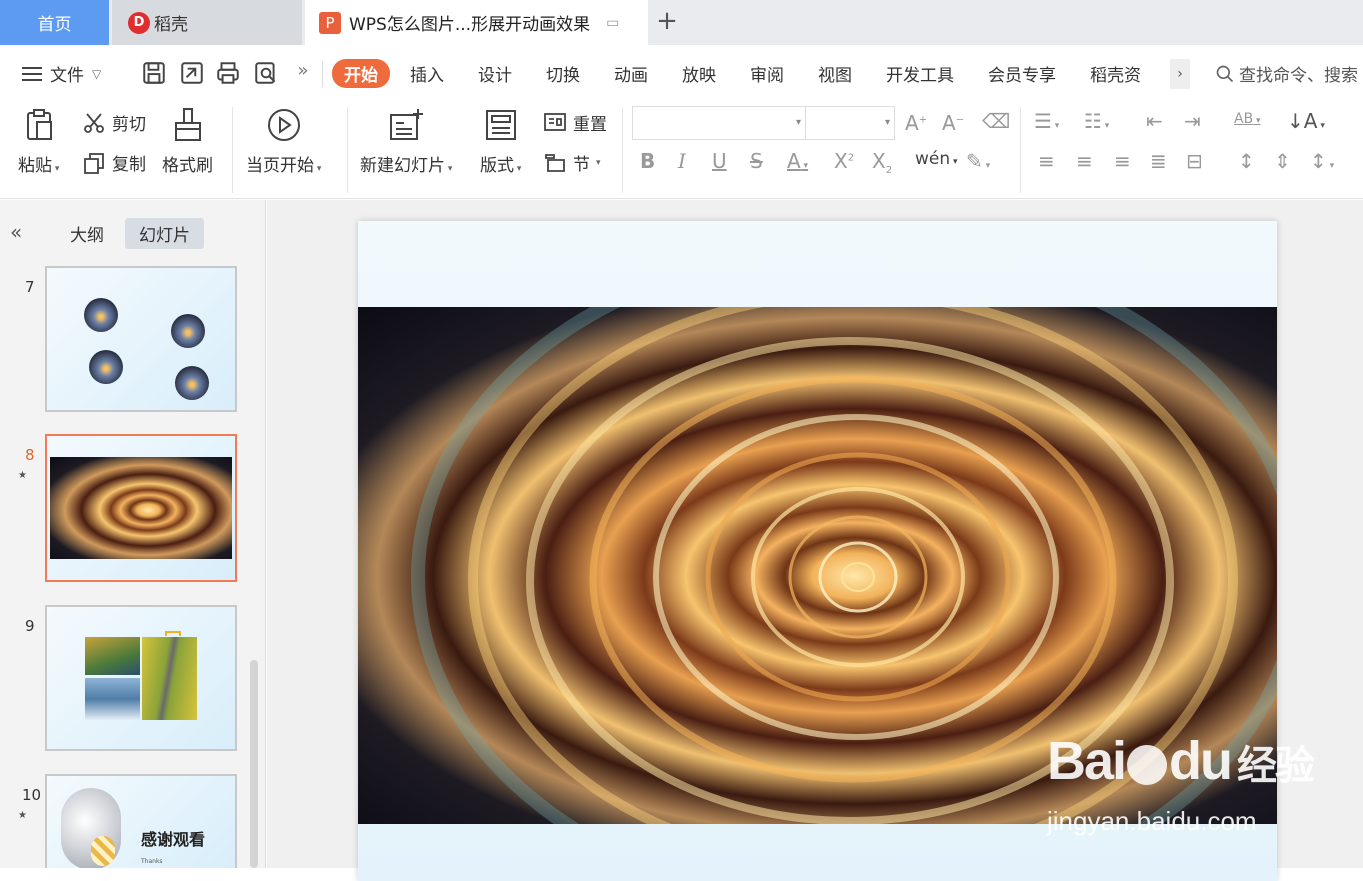  What do you see at coordinates (1180, 74) in the screenshot?
I see `chevron-right-icon: ›` at bounding box center [1180, 74].